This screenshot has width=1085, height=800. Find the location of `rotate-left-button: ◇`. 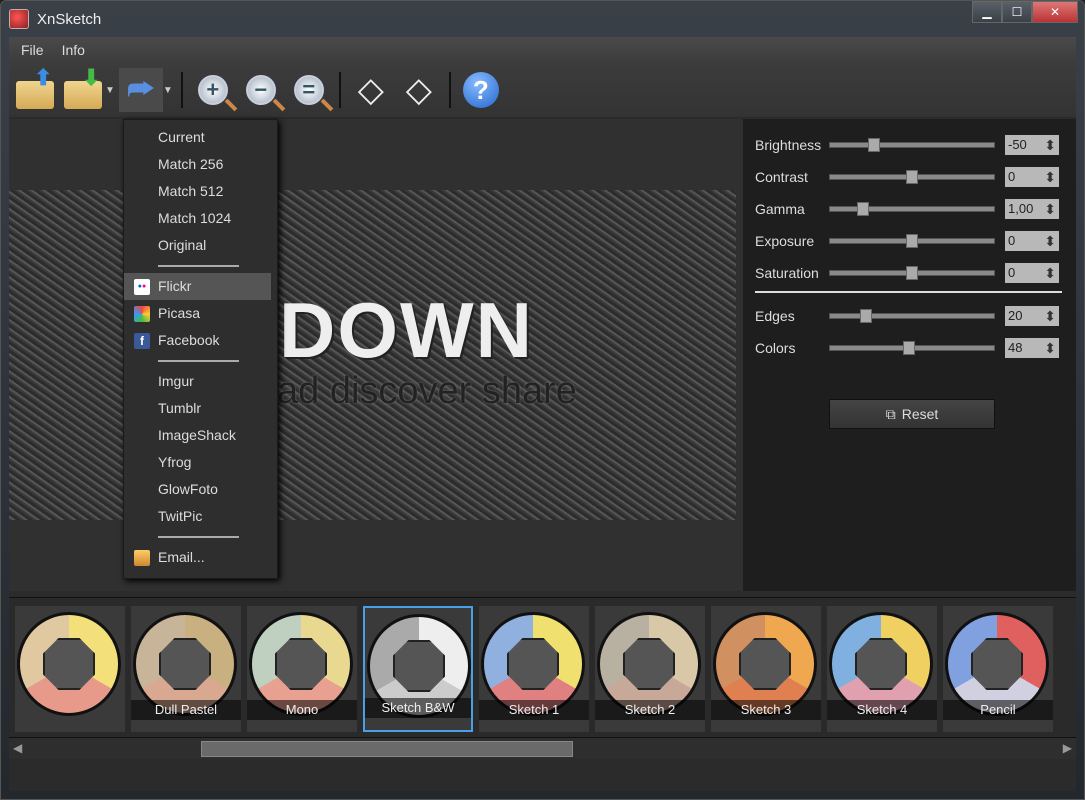

rotate-left-button: ◇ is located at coordinates (371, 90).